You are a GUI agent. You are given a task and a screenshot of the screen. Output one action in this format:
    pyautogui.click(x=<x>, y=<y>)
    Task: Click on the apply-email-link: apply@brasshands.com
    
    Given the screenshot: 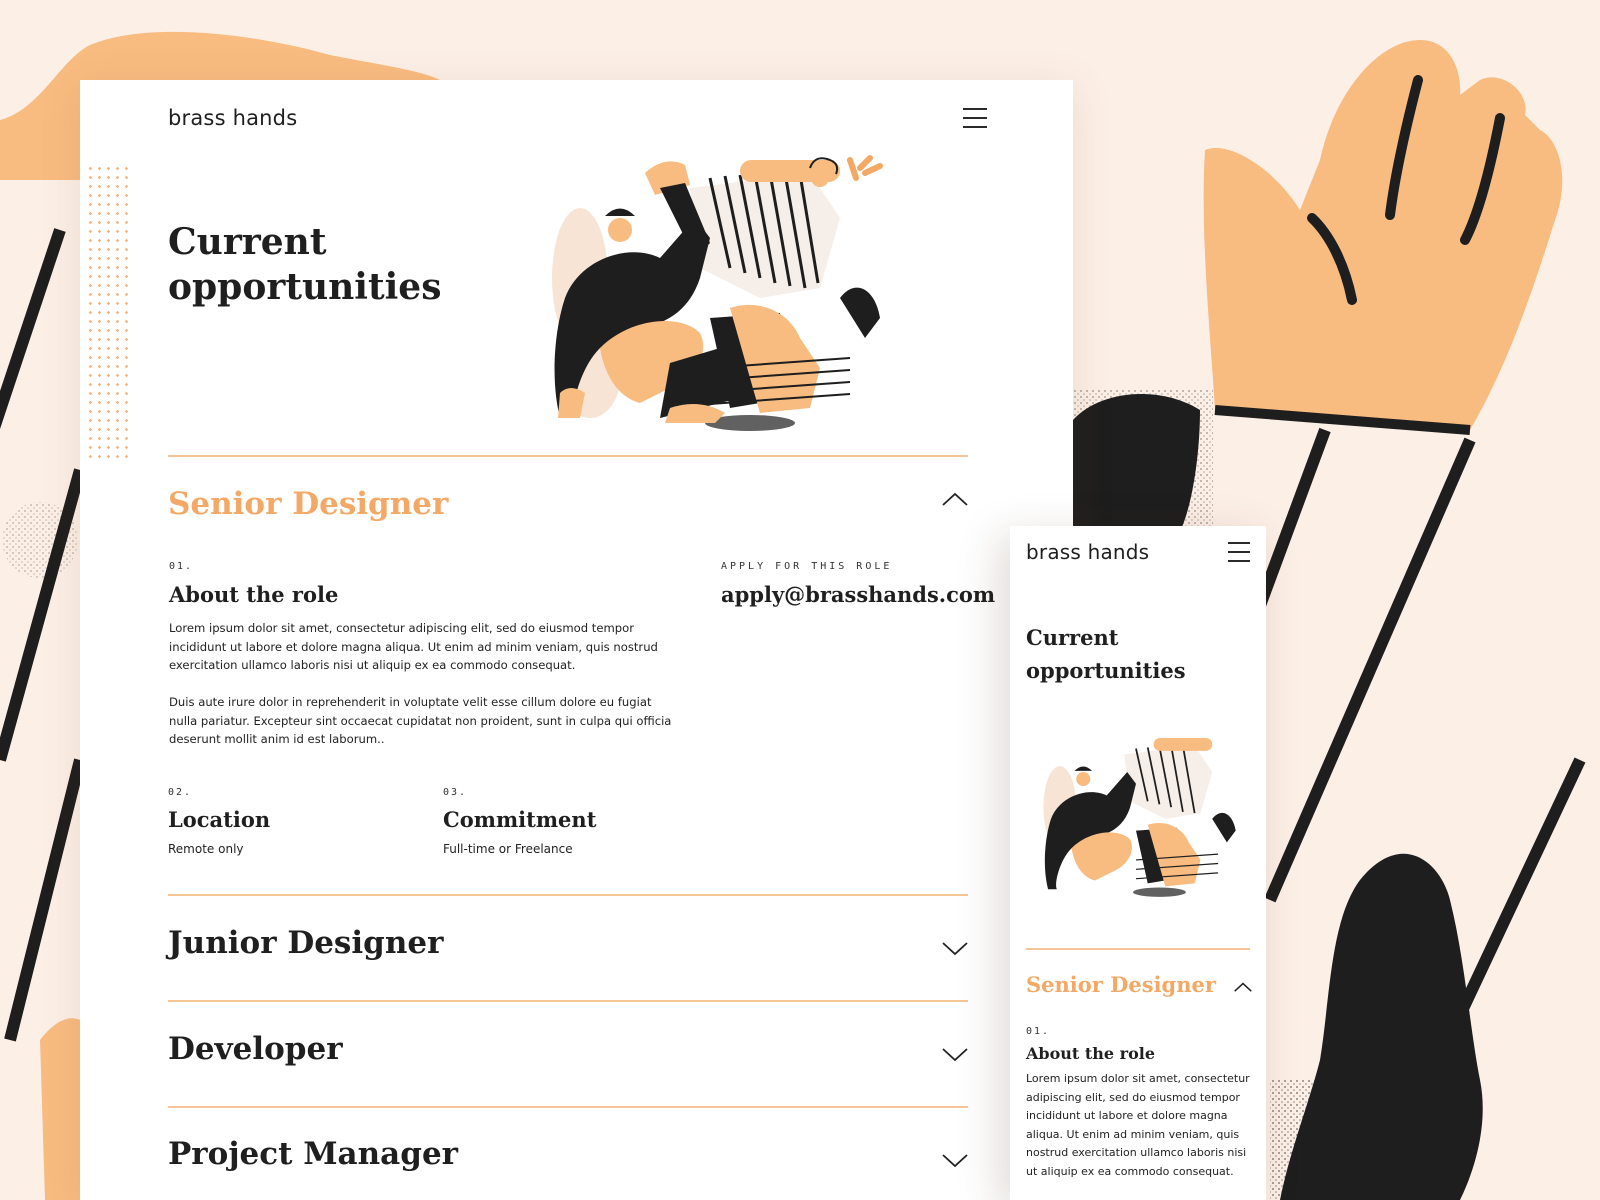 What is the action you would take?
    pyautogui.click(x=858, y=594)
    